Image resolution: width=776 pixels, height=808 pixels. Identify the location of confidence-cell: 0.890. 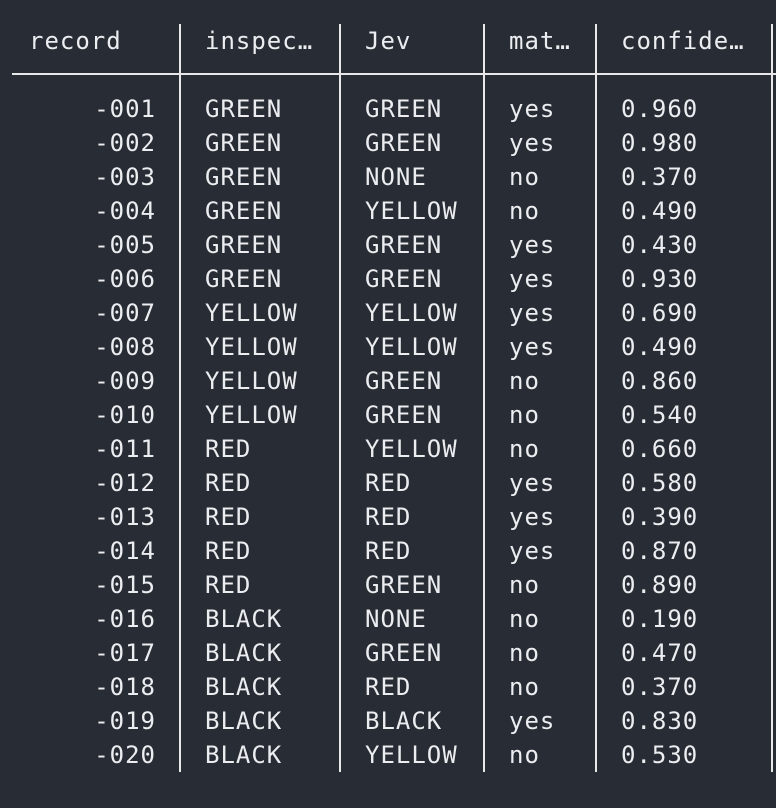
(660, 585).